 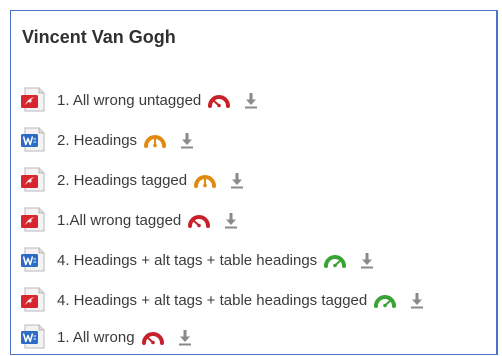 I want to click on file-link: 2. Headings, so click(x=97, y=140).